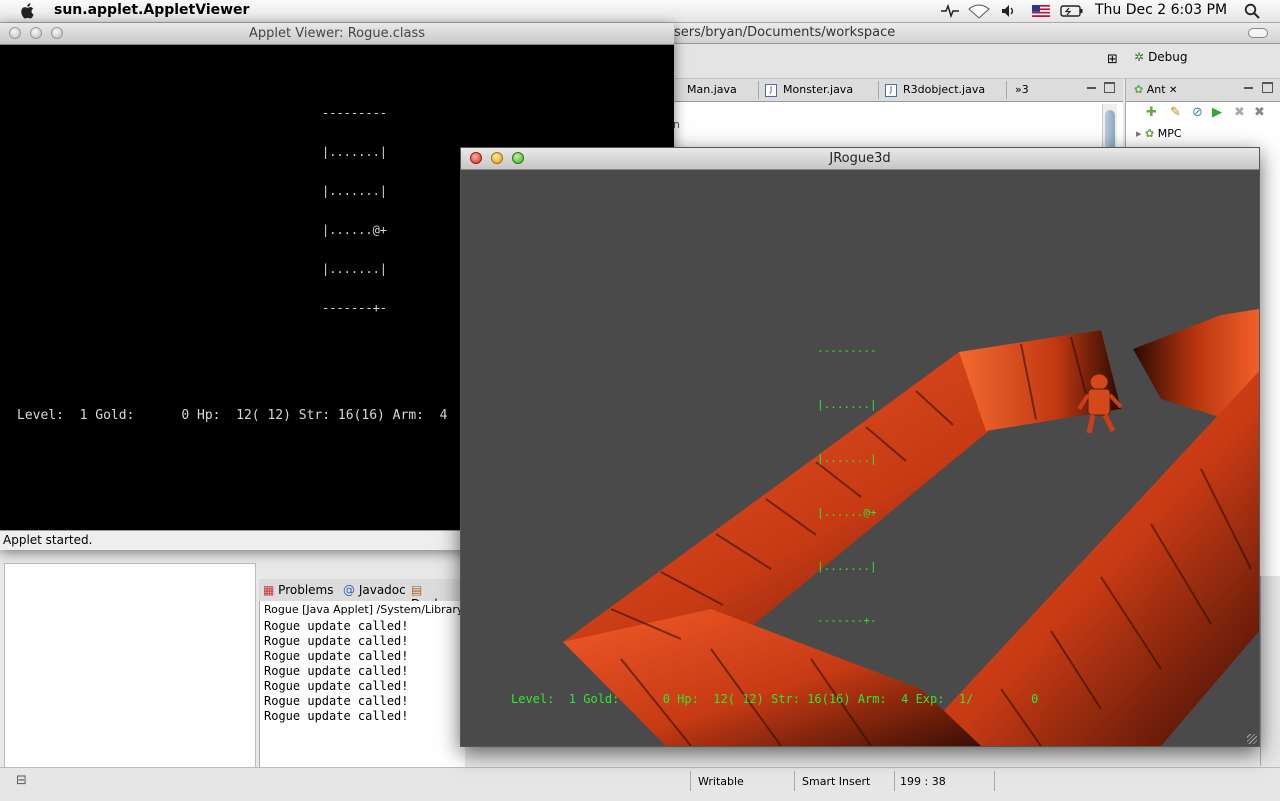 The height and width of the screenshot is (801, 1280). Describe the element at coordinates (1022, 89) in the screenshot. I see `tab-overflow-label: »3` at that location.